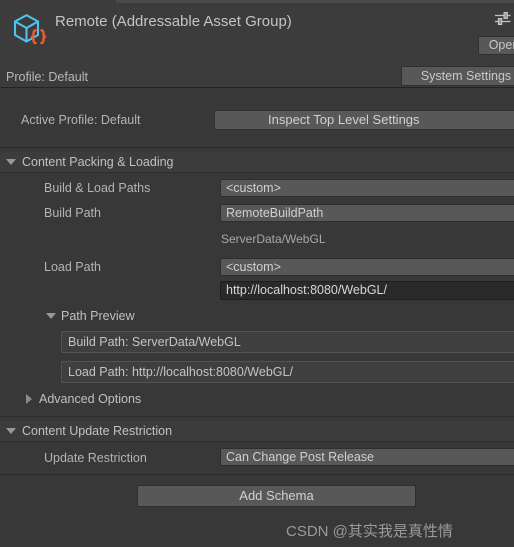 The image size is (514, 547). I want to click on open-button: Open, so click(496, 45).